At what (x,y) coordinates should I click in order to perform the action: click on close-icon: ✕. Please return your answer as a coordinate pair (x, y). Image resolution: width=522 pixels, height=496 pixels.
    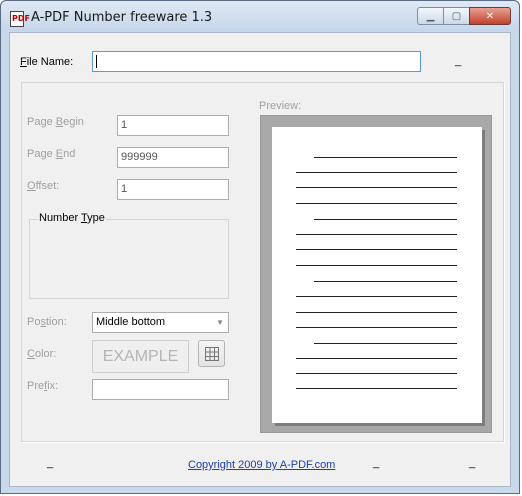
    Looking at the image, I should click on (490, 16).